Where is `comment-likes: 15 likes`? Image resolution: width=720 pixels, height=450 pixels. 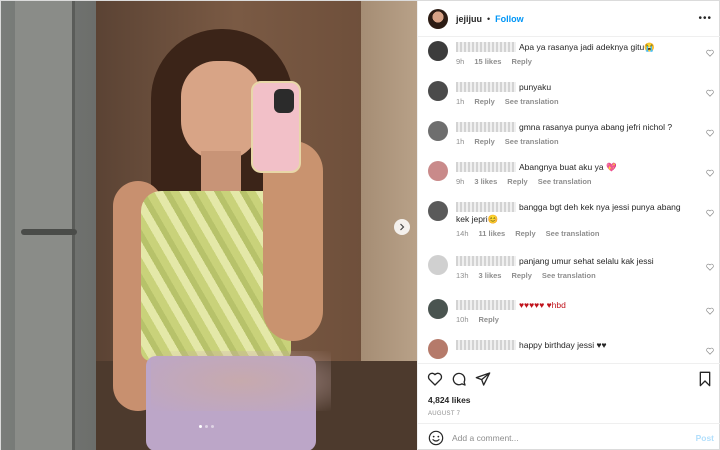
comment-likes: 15 likes is located at coordinates (487, 61).